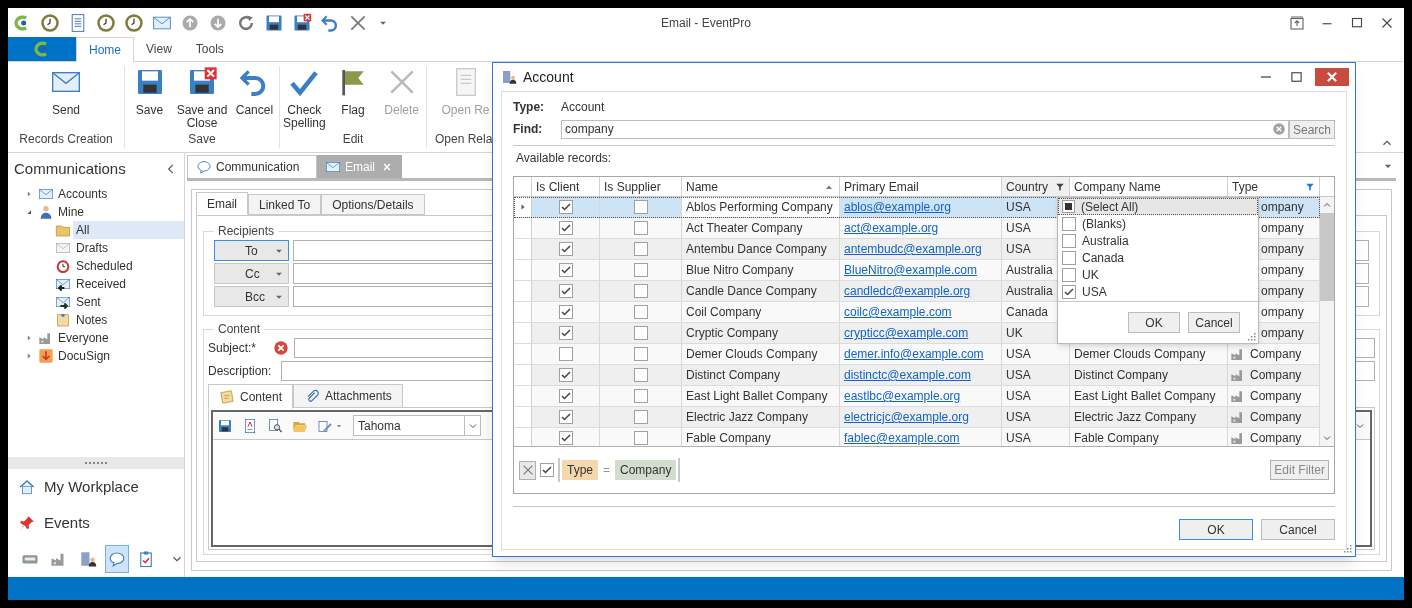 This screenshot has height=608, width=1412. Describe the element at coordinates (527, 470) in the screenshot. I see `clear-filter-button` at that location.